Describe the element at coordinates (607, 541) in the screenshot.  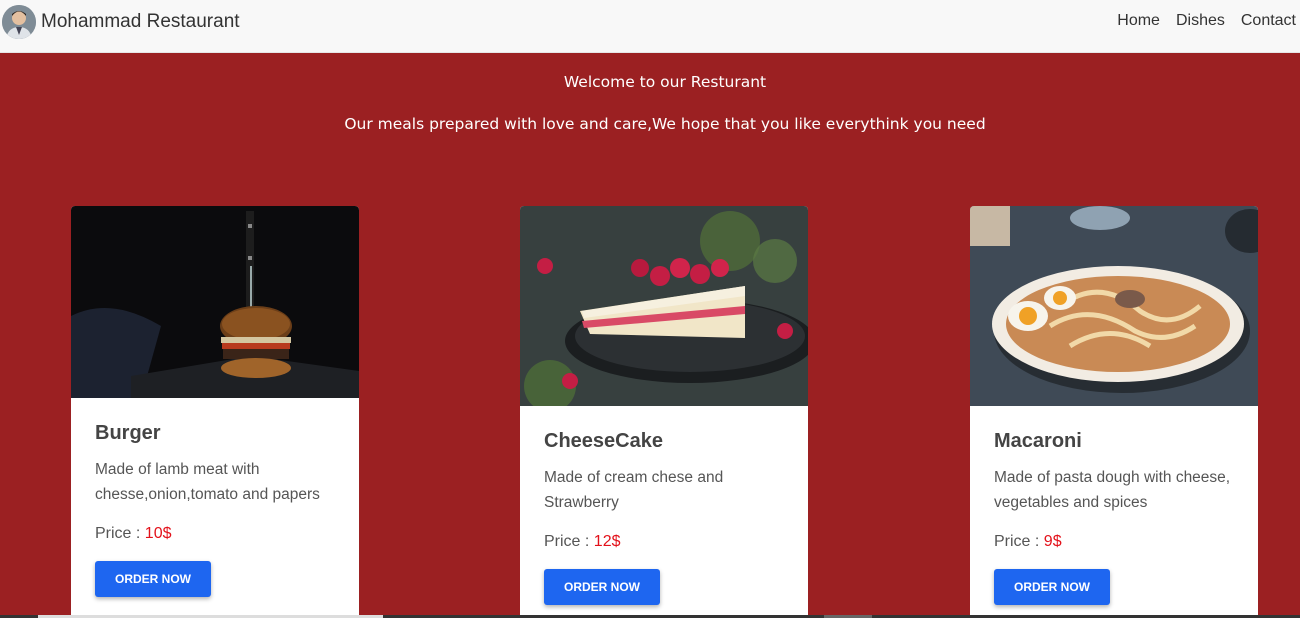
I see `price-value: 12$` at that location.